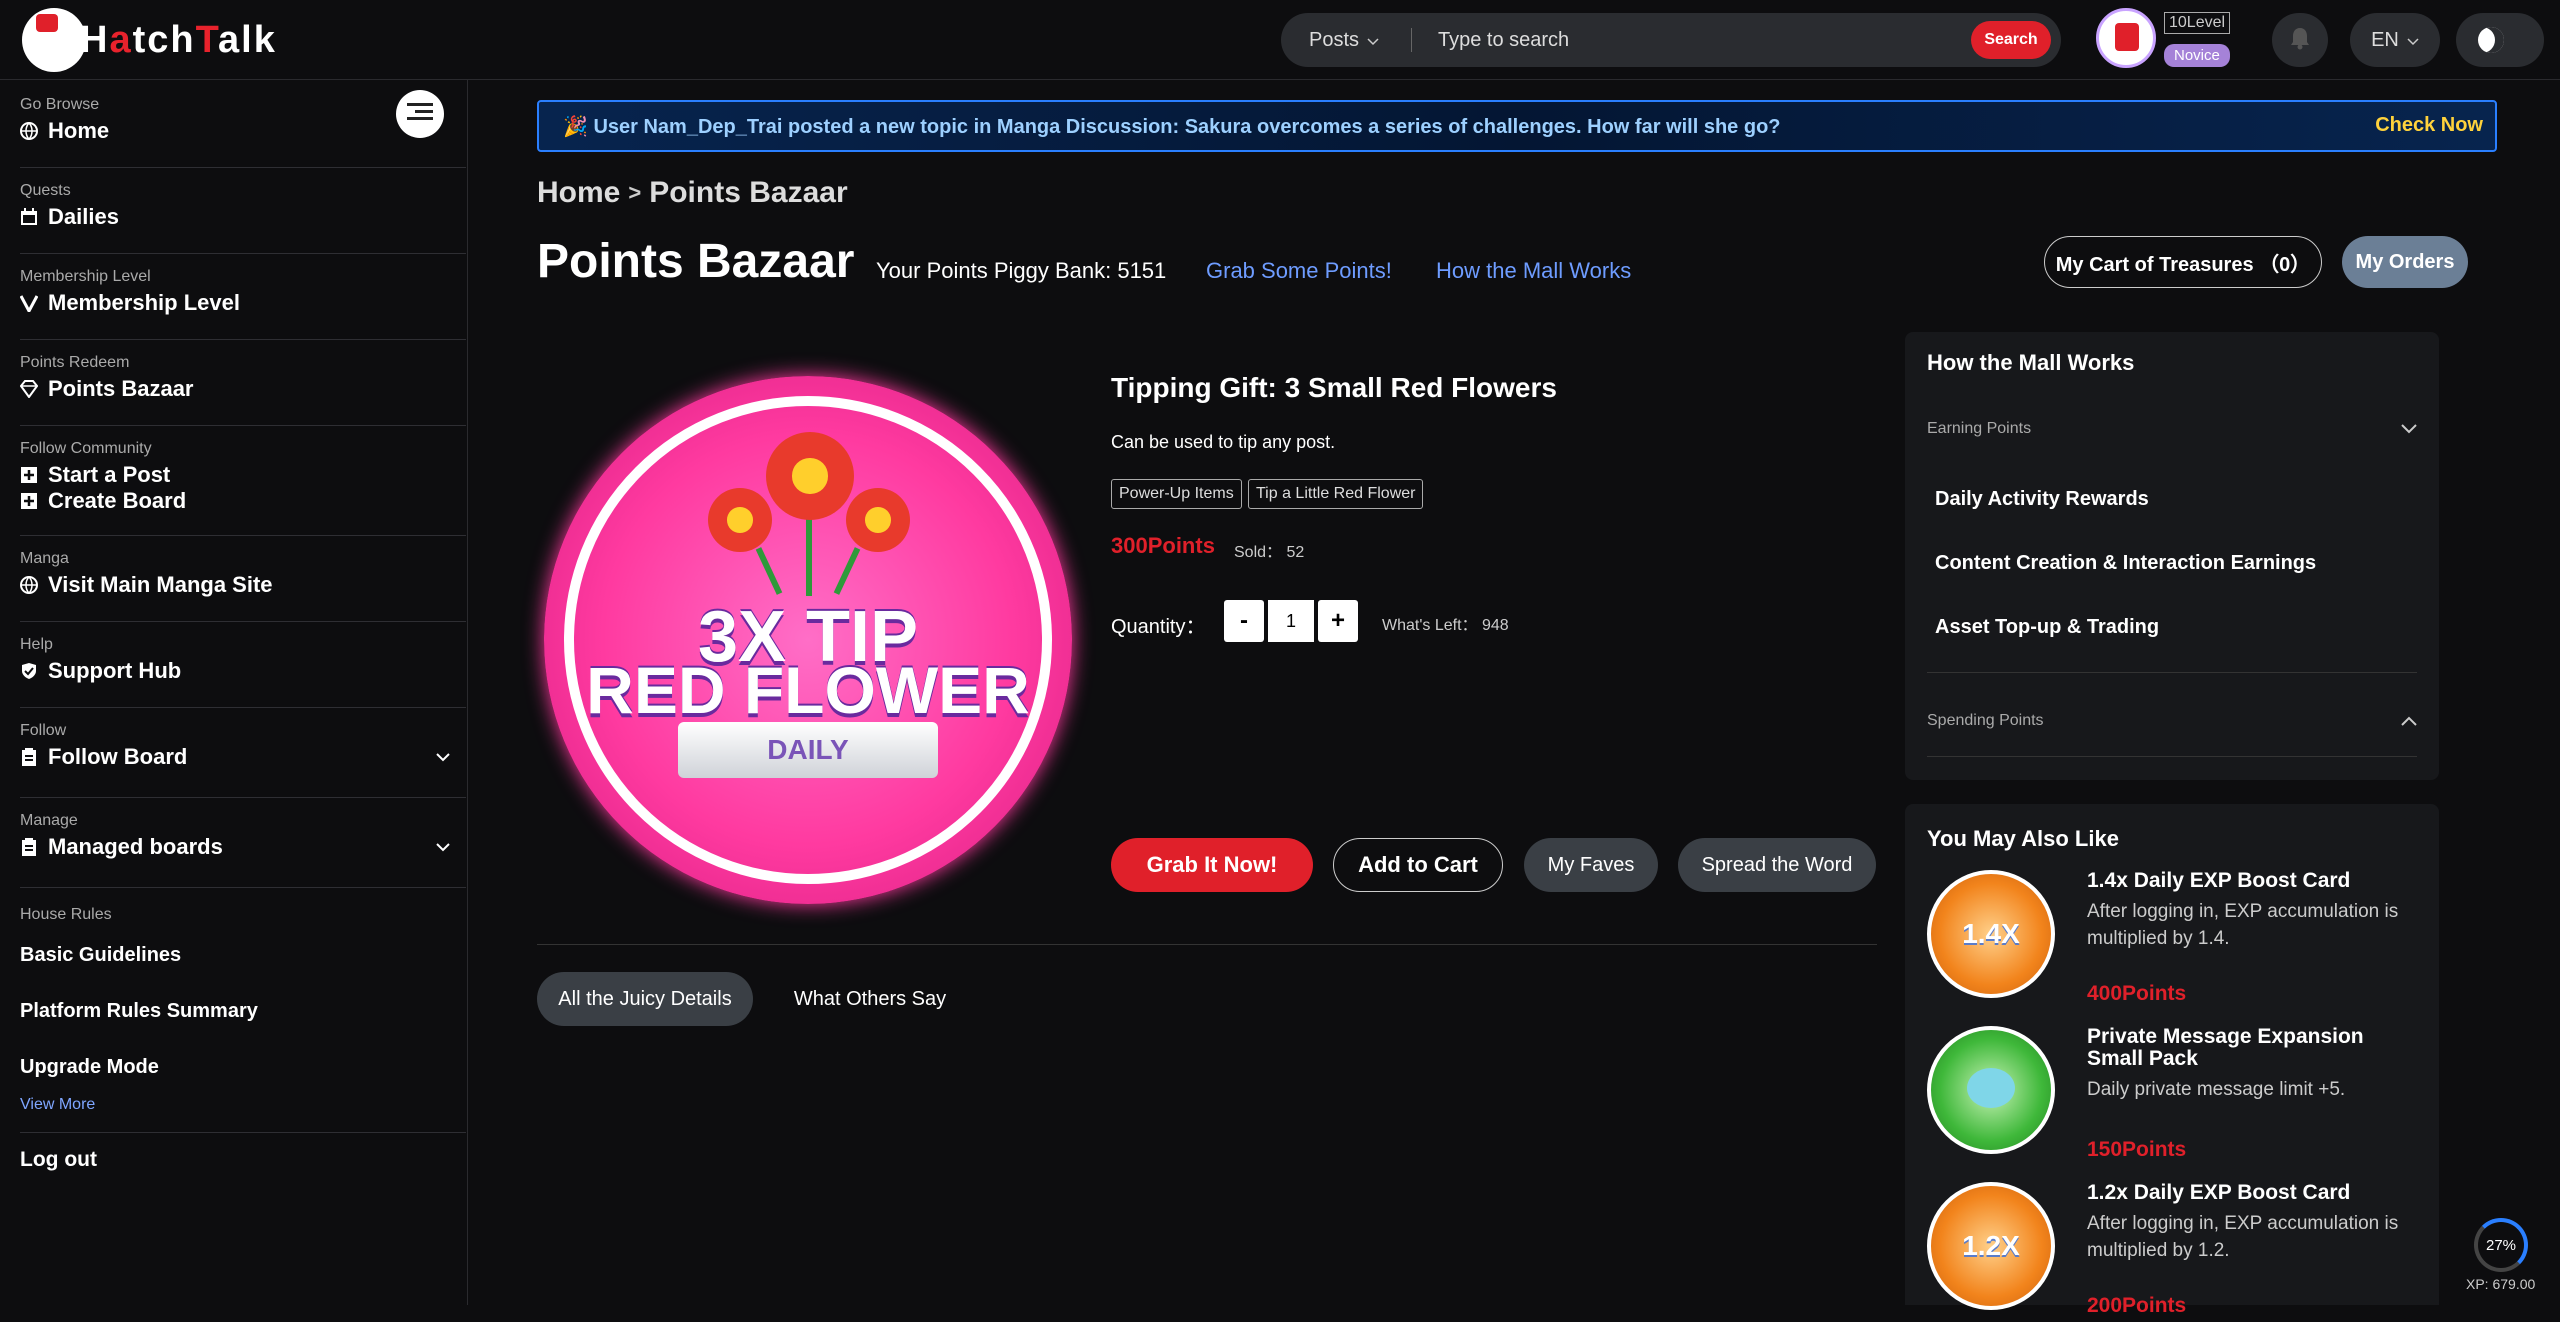  What do you see at coordinates (2429, 125) in the screenshot?
I see `ticker-check-now-link: Check Now` at bounding box center [2429, 125].